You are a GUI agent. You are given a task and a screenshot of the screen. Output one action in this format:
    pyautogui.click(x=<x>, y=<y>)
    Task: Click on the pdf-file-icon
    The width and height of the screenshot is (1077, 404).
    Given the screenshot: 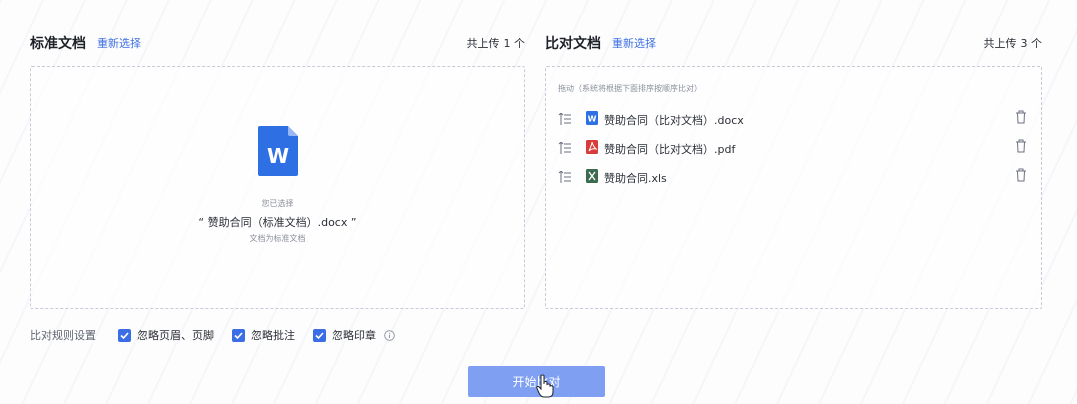 What is the action you would take?
    pyautogui.click(x=592, y=147)
    